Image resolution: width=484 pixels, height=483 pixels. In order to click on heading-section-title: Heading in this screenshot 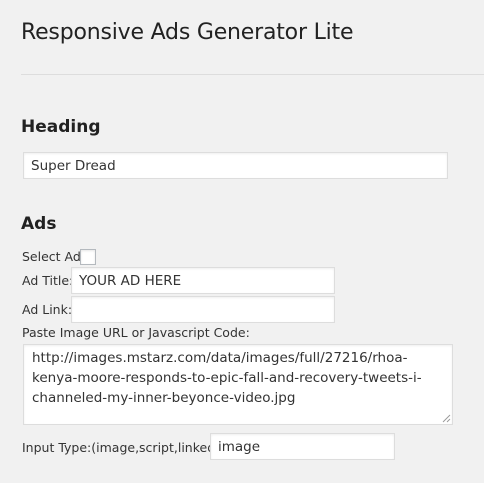, I will do `click(61, 127)`.